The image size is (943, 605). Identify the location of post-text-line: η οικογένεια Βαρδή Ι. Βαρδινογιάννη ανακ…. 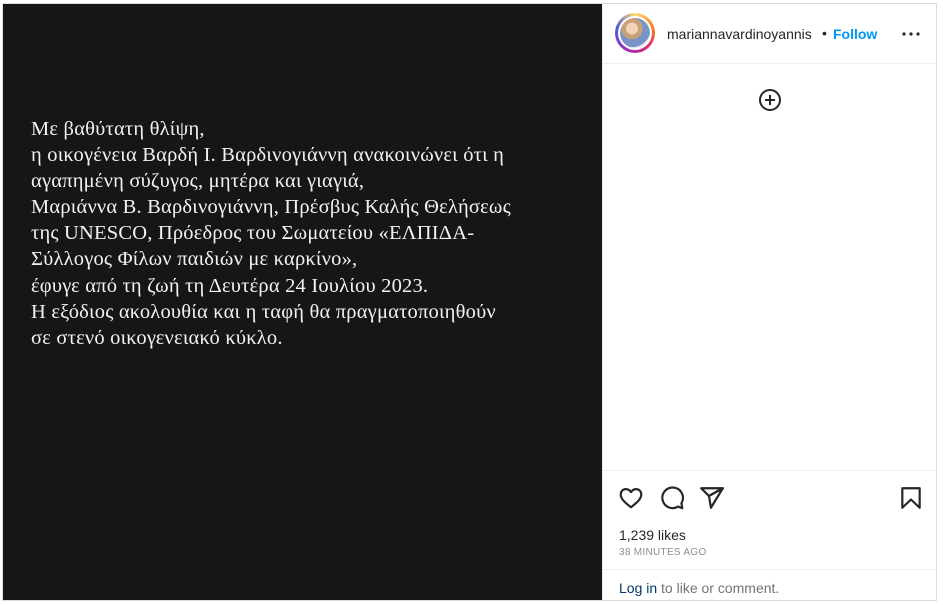
(268, 155).